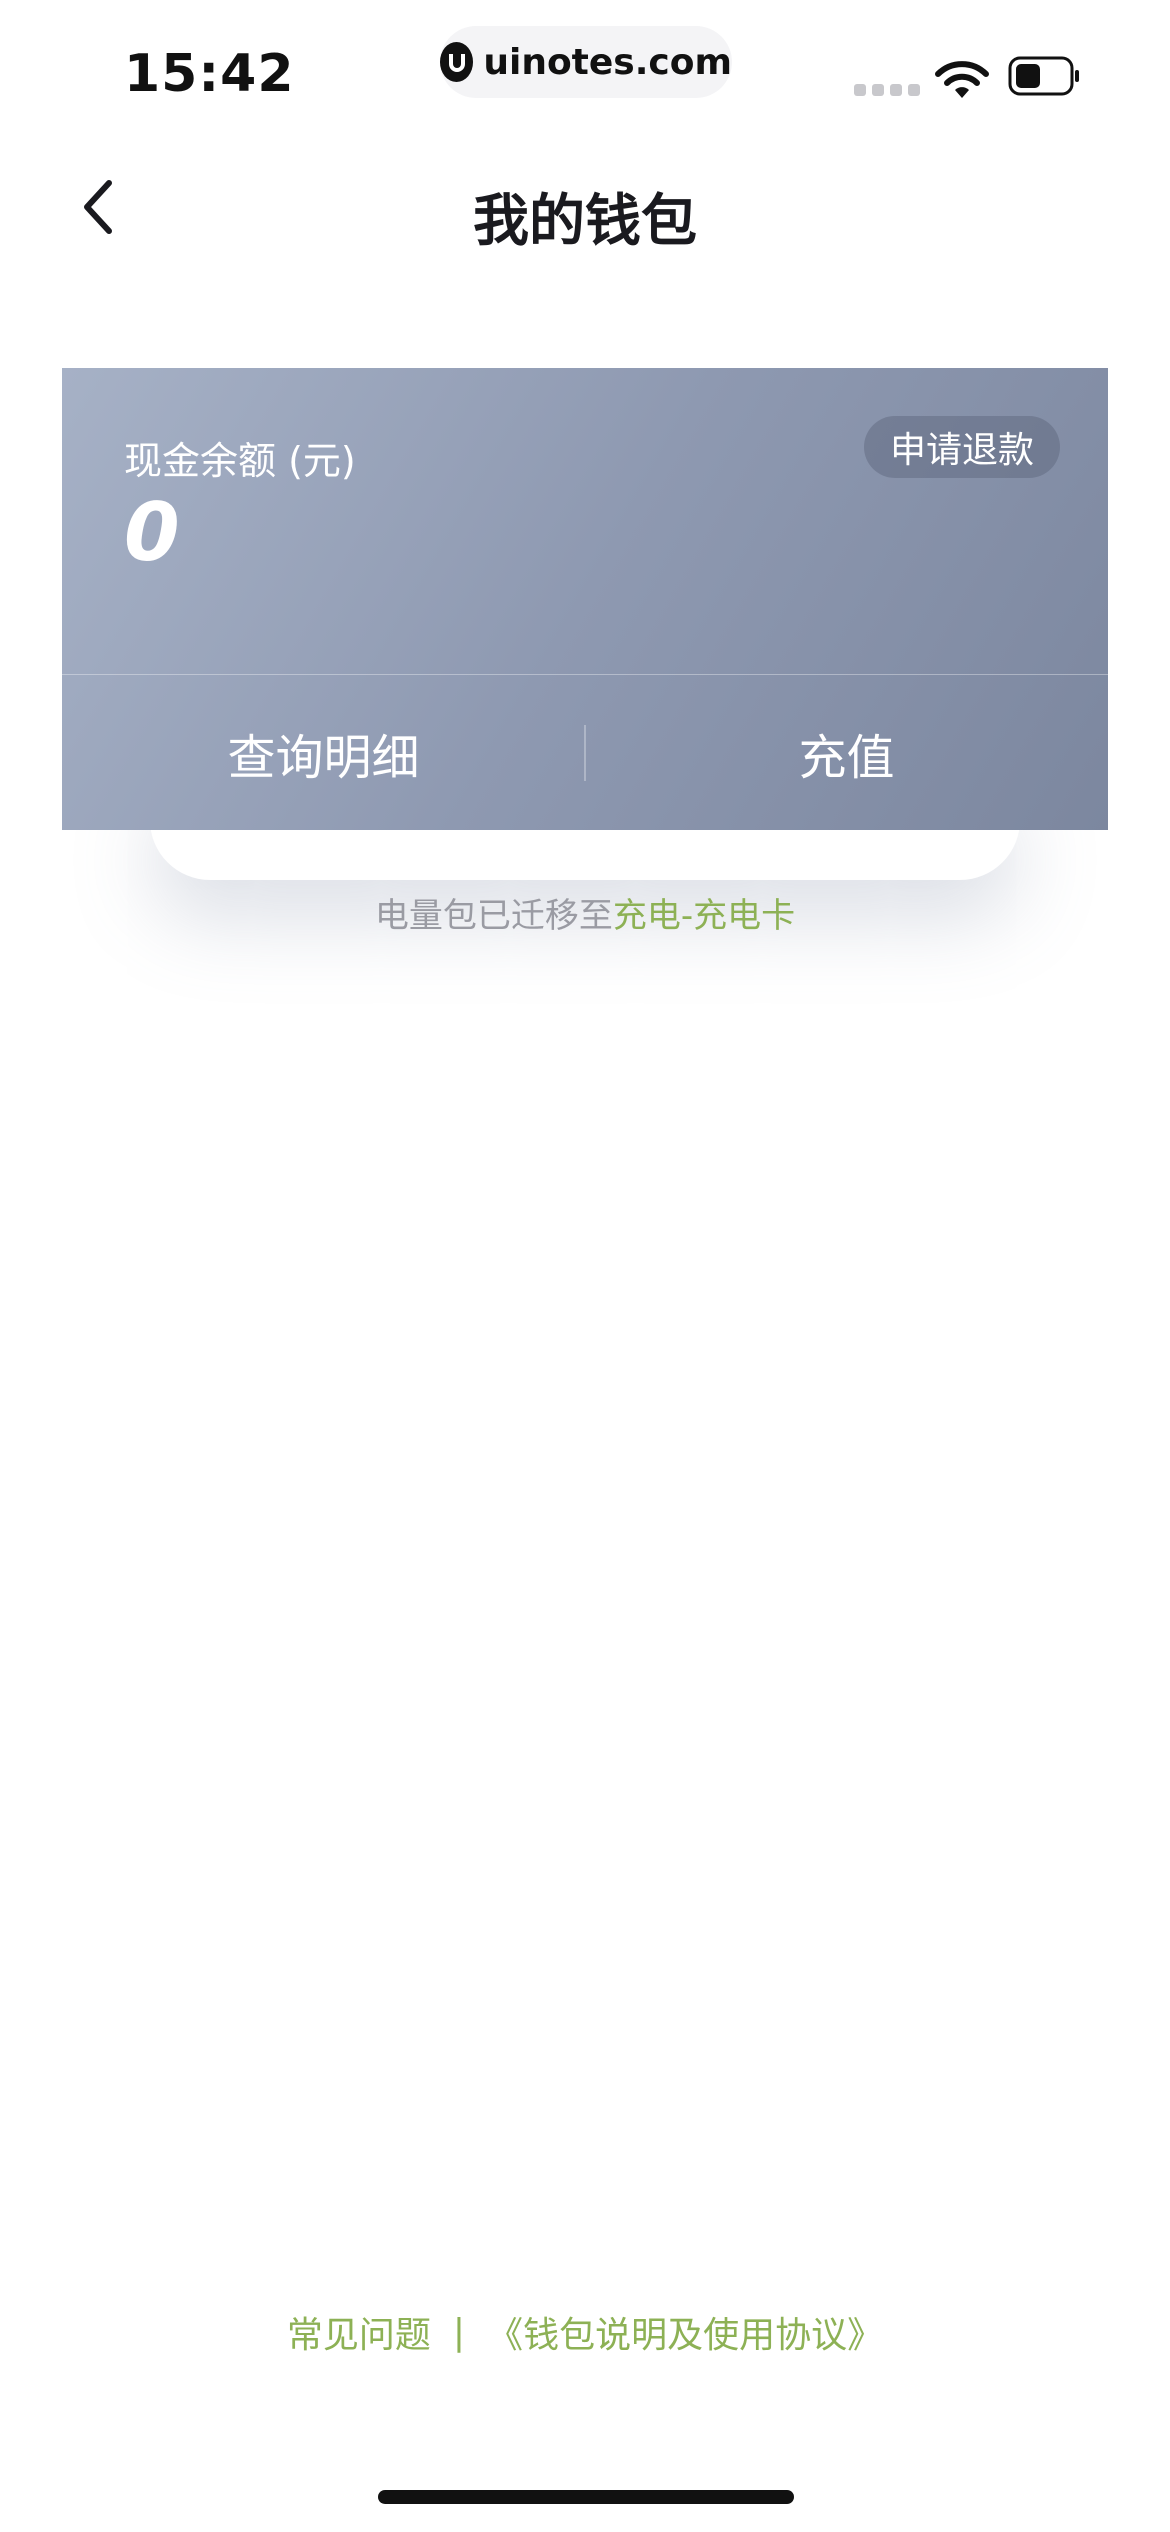  What do you see at coordinates (152, 532) in the screenshot?
I see `balance-value: 0` at bounding box center [152, 532].